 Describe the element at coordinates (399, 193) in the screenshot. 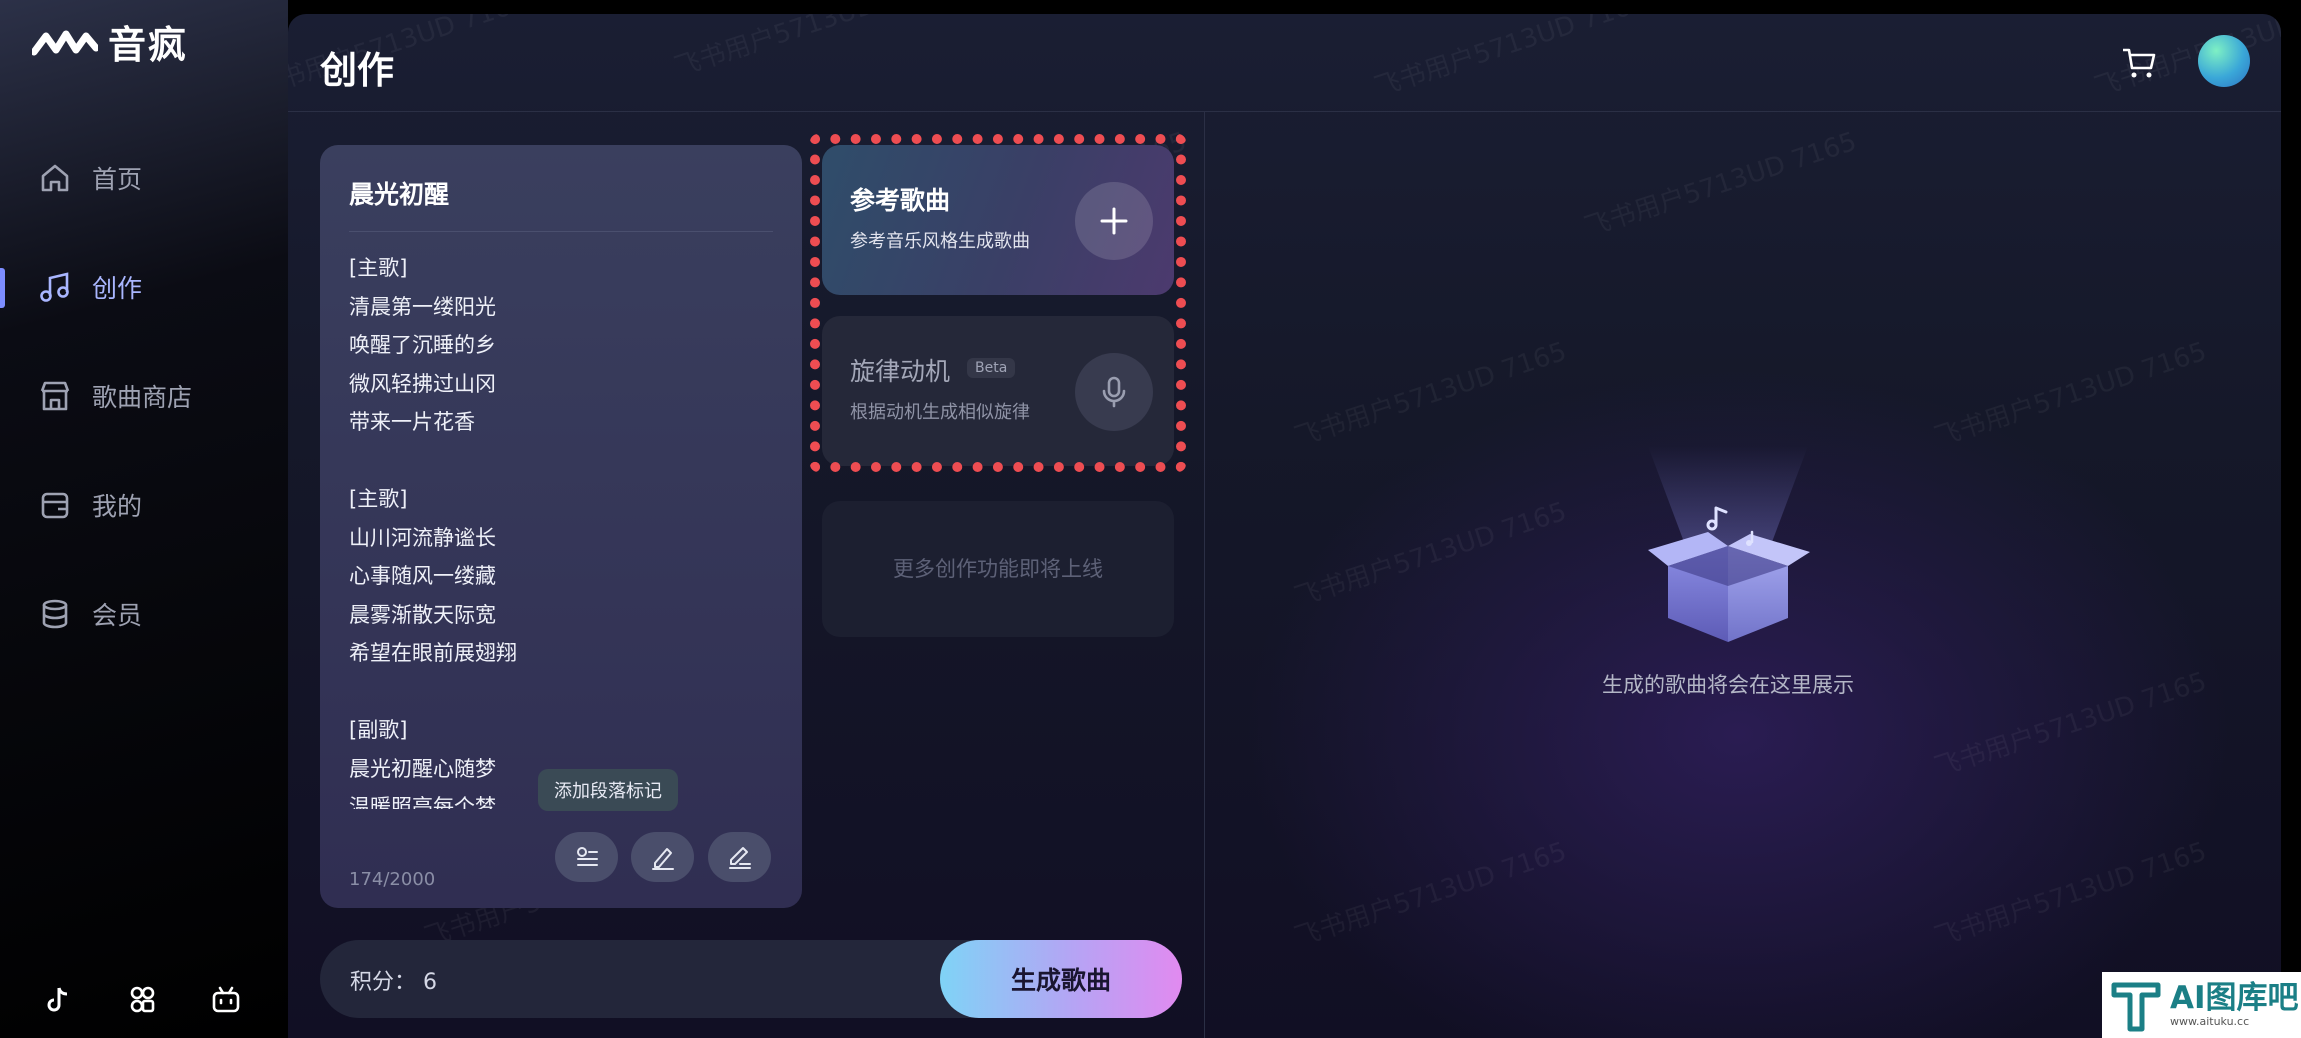

I see `lyrics-title: 晨光初醒` at that location.